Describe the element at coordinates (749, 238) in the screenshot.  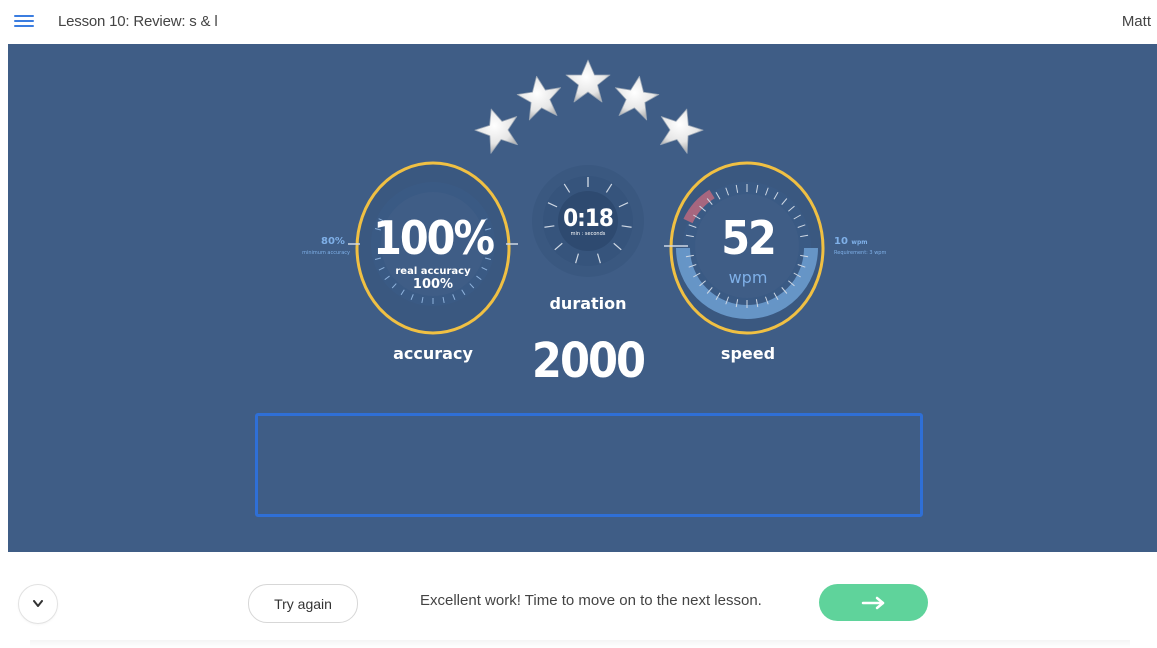
I see `speed-value: 52` at that location.